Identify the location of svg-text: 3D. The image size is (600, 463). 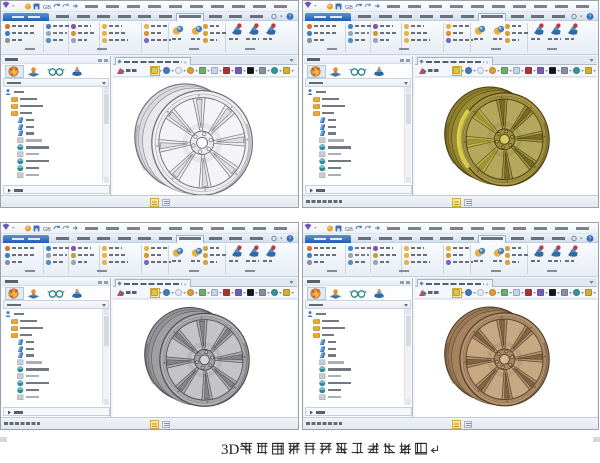
(230, 450).